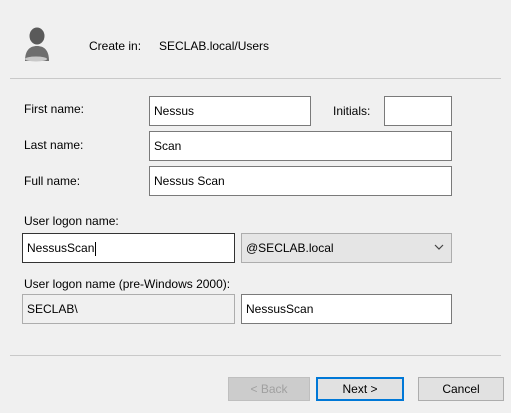 The image size is (511, 413). I want to click on pre2000-logon-field: NessusScan, so click(346, 309).